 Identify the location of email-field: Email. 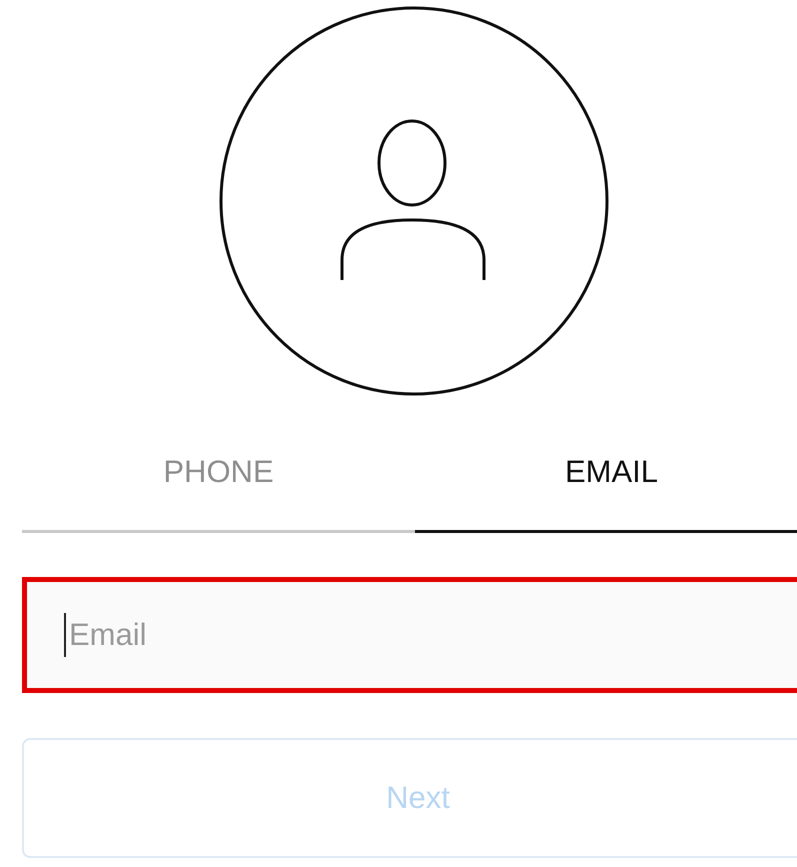
(409, 635).